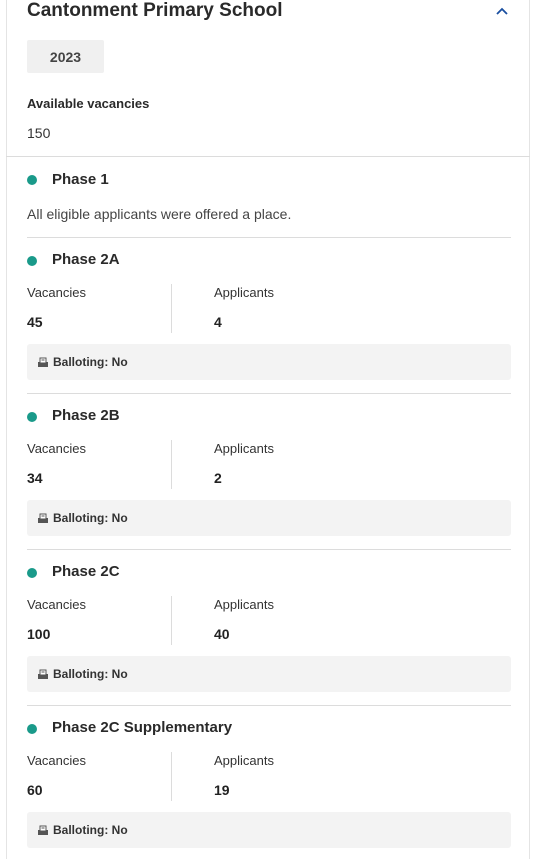  I want to click on applicants-value: 2, so click(218, 478).